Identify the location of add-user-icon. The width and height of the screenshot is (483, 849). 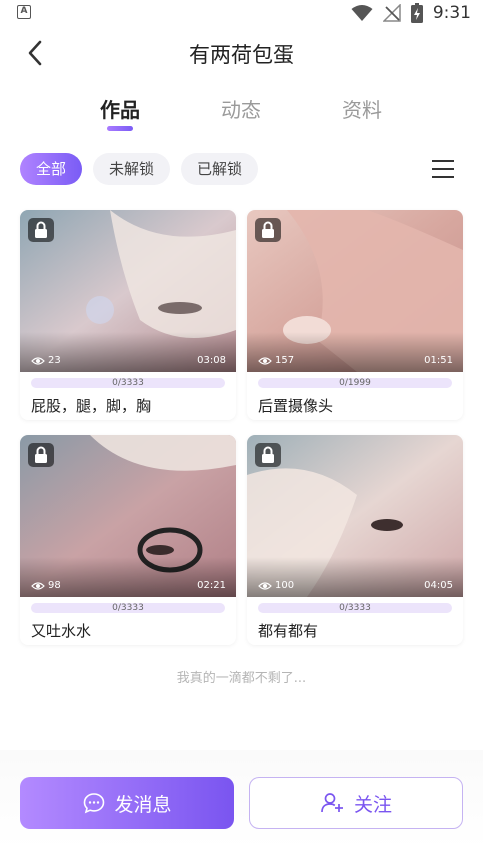
(332, 803).